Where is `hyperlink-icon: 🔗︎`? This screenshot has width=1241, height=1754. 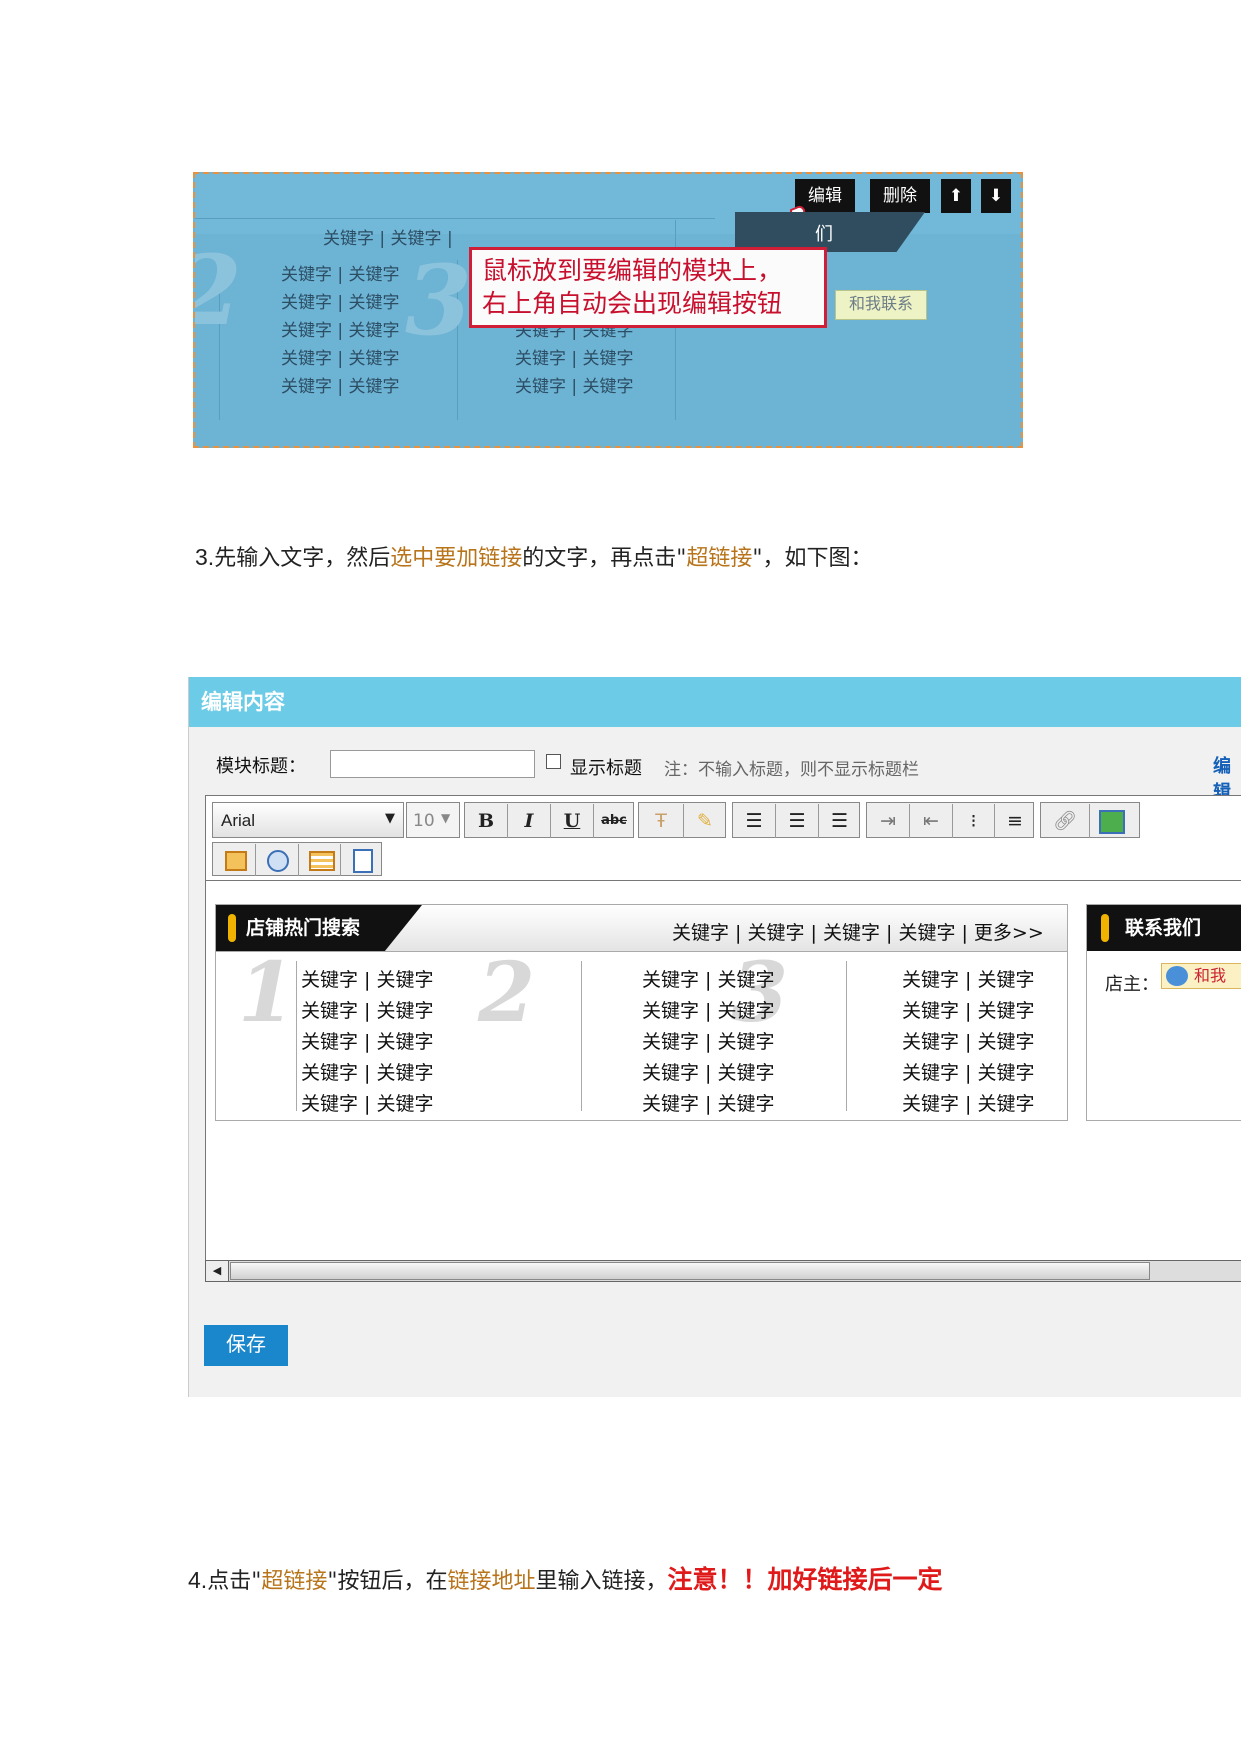
hyperlink-icon: 🔗︎ is located at coordinates (1065, 821).